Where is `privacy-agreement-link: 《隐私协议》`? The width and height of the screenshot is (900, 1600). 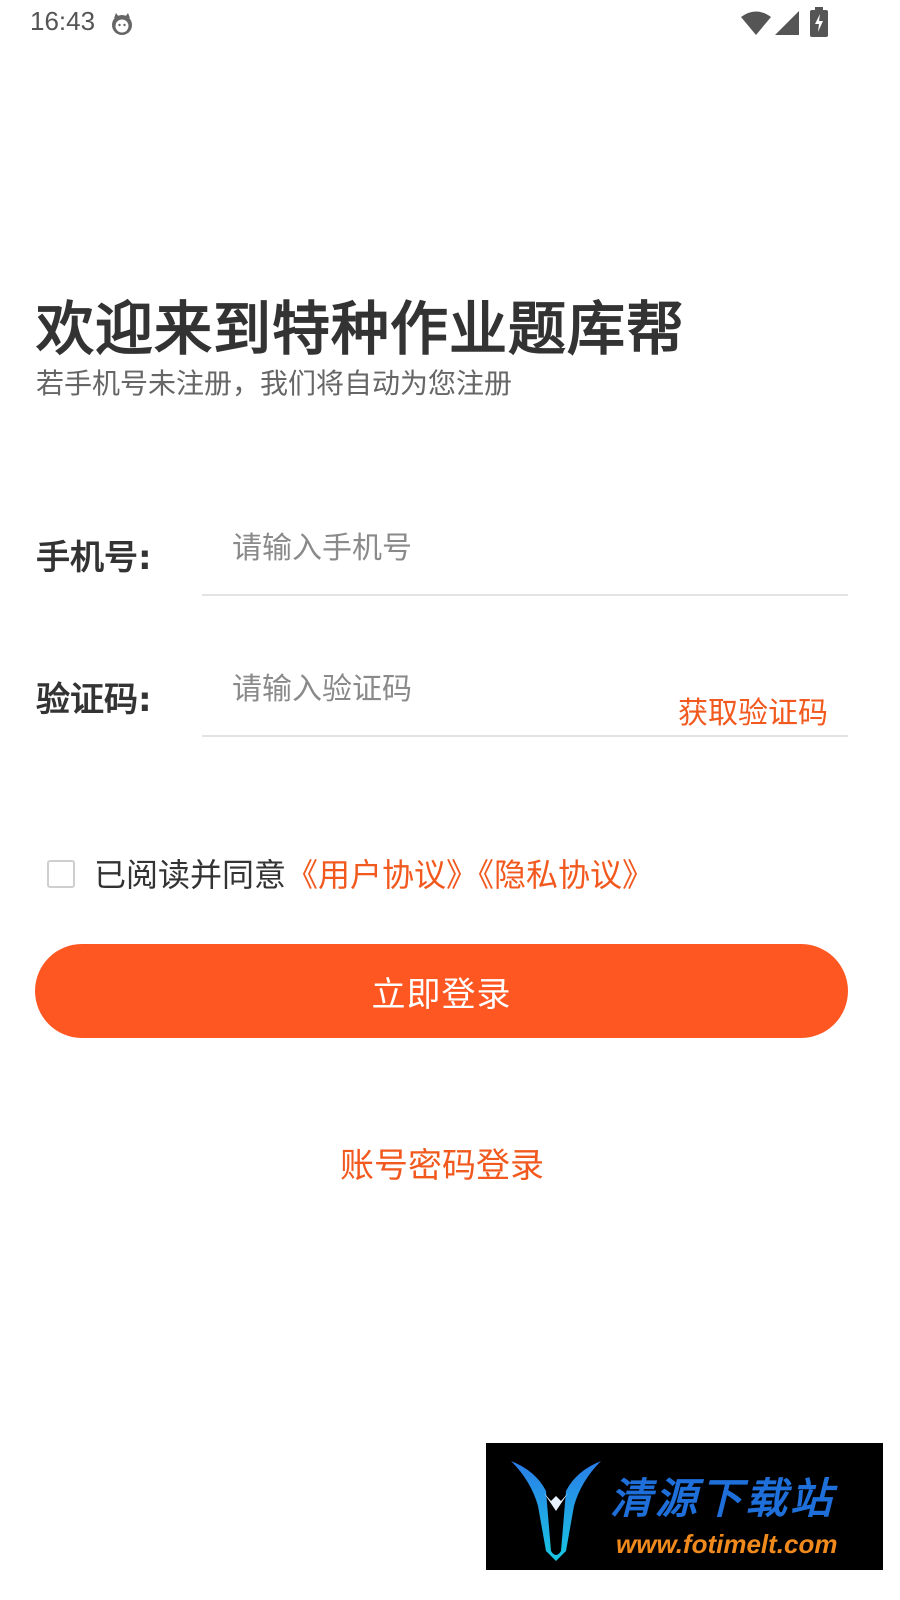
privacy-agreement-link: 《隐私协议》 is located at coordinates (566, 875).